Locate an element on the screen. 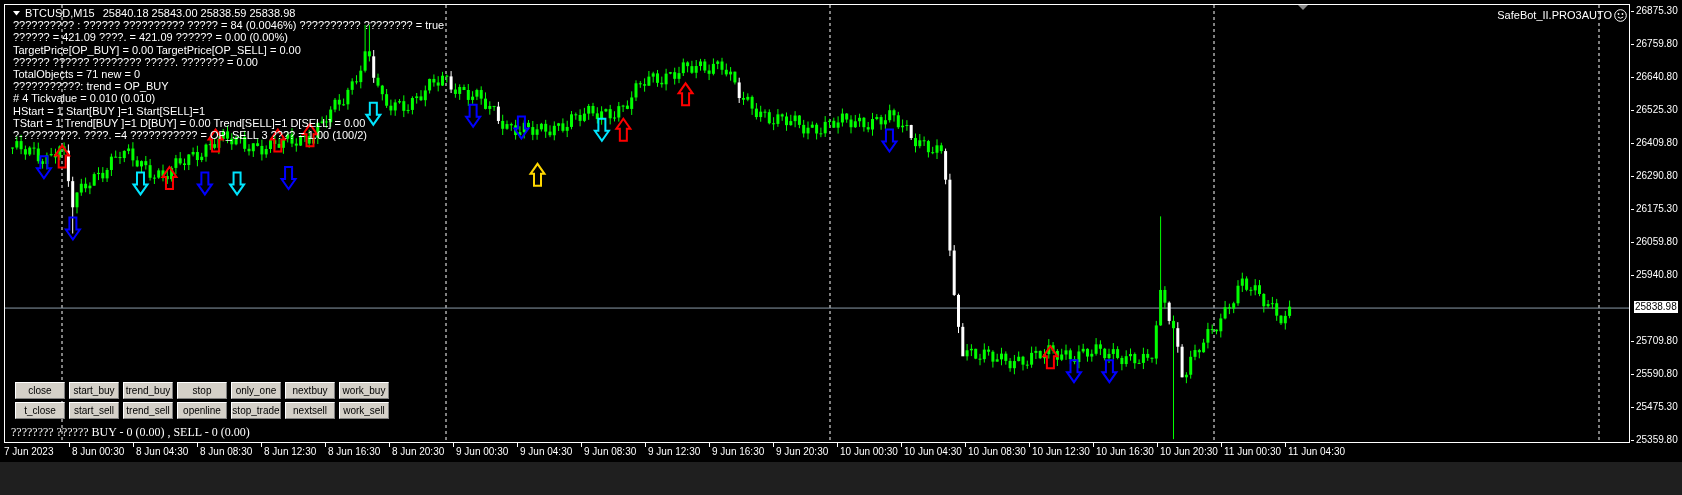 The width and height of the screenshot is (1682, 495). price-label: 26059.80 is located at coordinates (1657, 242).